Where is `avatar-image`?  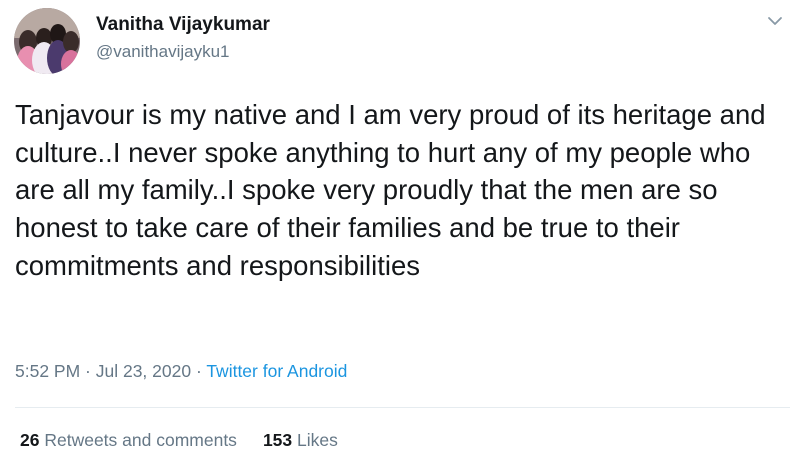
avatar-image is located at coordinates (47, 41).